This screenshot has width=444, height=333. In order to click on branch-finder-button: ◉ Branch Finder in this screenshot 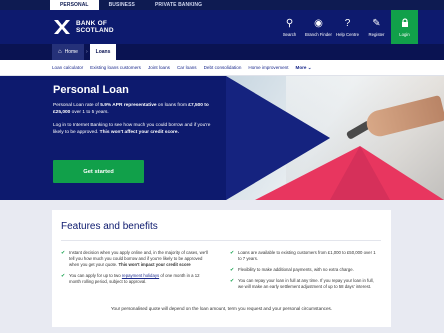, I will do `click(318, 27)`.